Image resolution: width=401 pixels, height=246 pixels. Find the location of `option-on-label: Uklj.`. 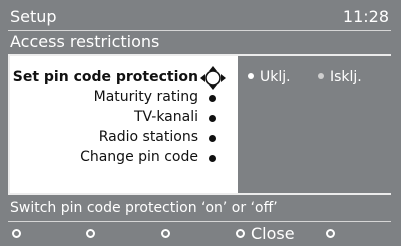

option-on-label: Uklj. is located at coordinates (275, 77).